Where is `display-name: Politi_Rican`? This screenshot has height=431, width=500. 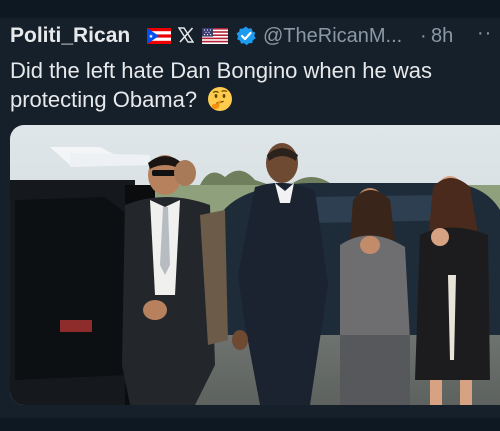
display-name: Politi_Rican is located at coordinates (70, 36).